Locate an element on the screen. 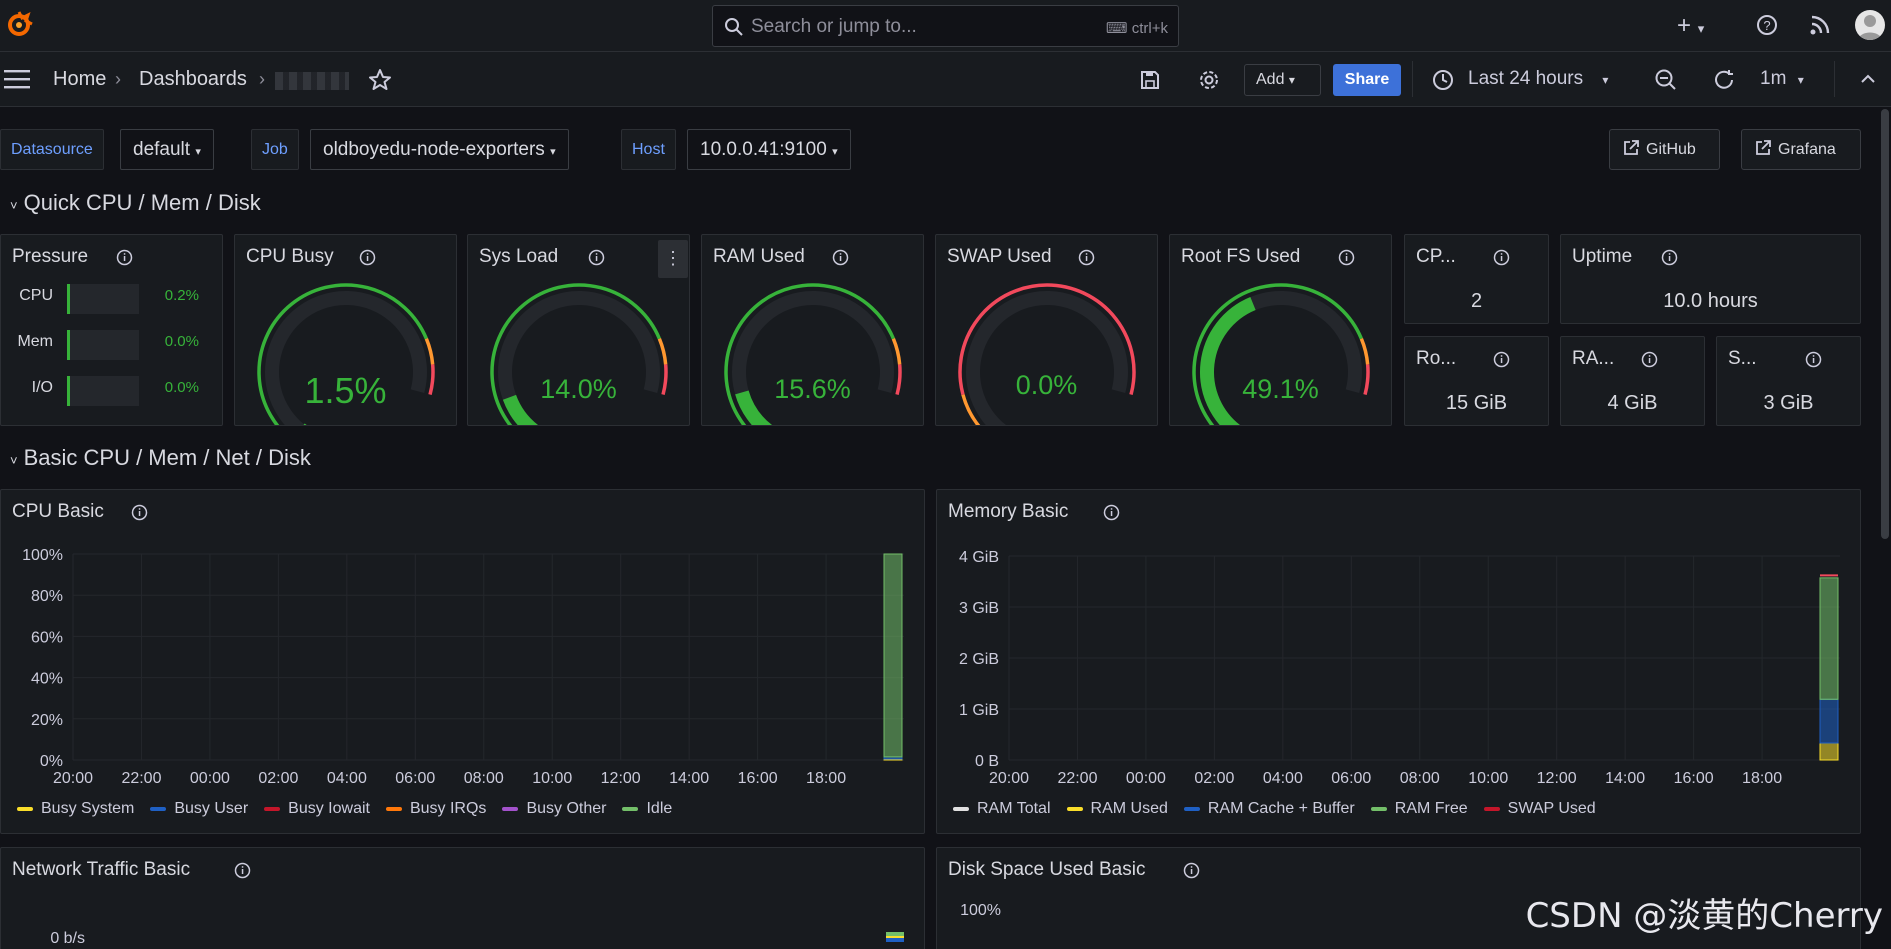  x-tick-label: 22:00 is located at coordinates (1077, 778).